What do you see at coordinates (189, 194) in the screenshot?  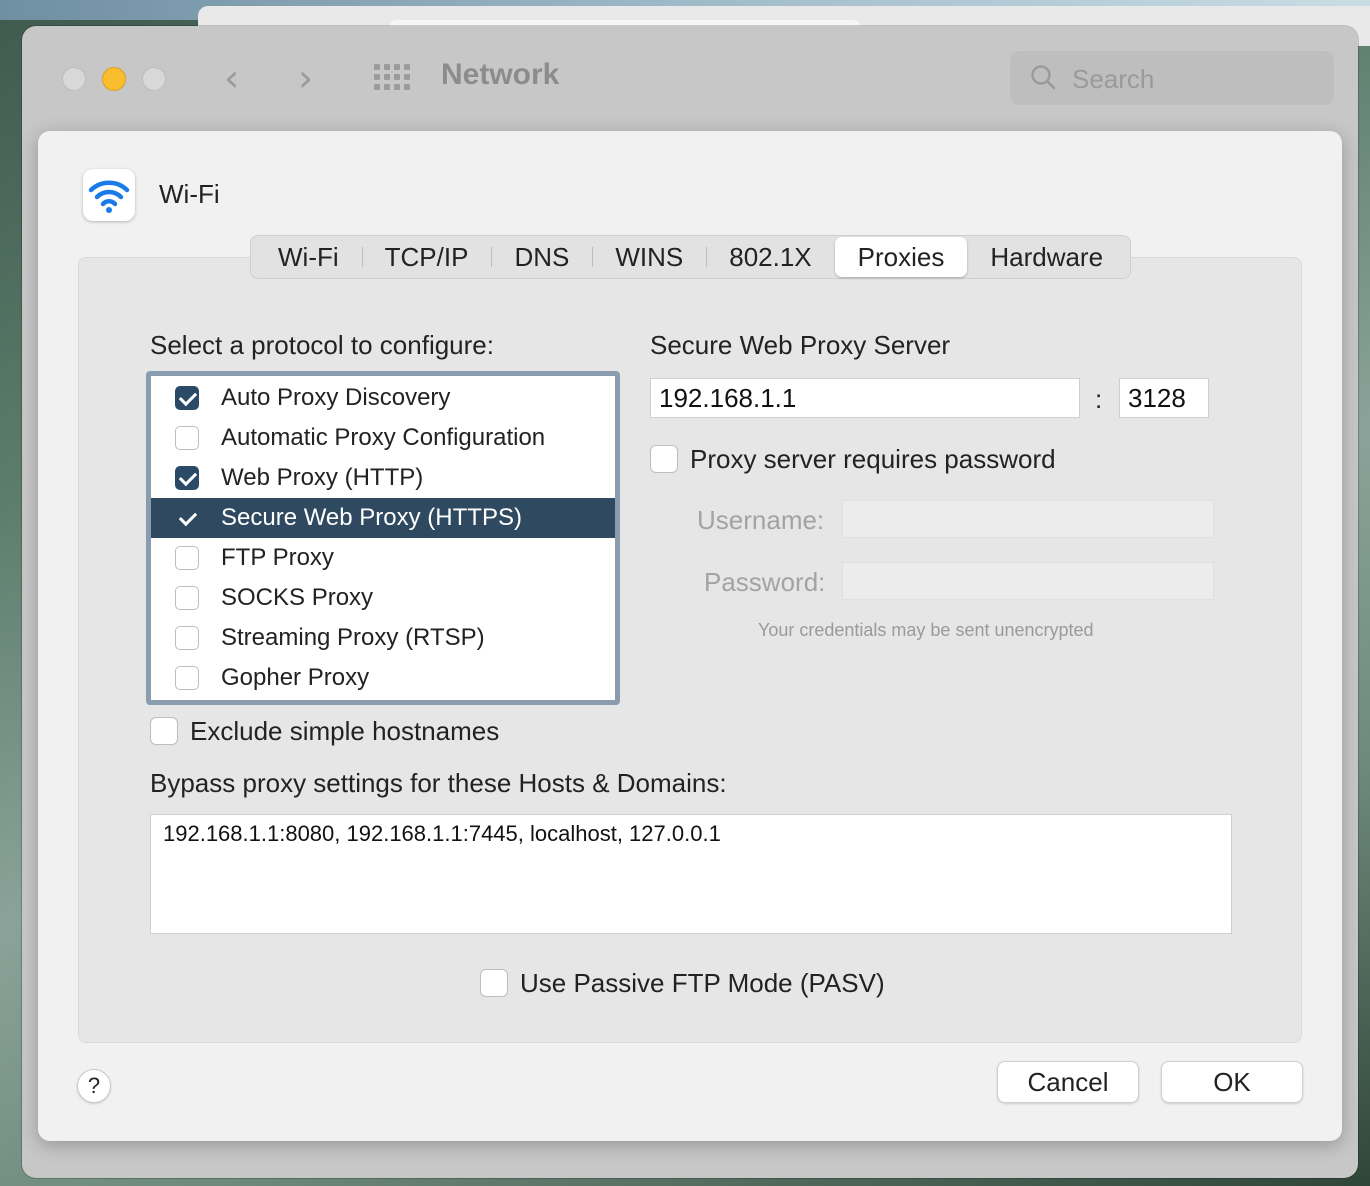 I see `interface-name: Wi-Fi` at bounding box center [189, 194].